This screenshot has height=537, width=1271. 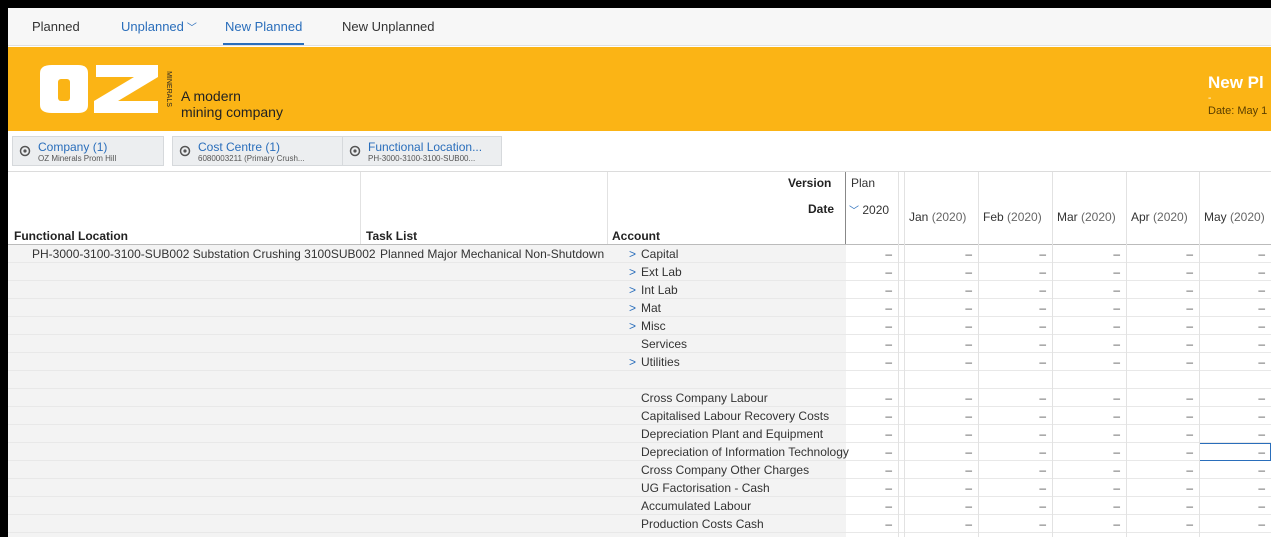 What do you see at coordinates (88, 151) in the screenshot?
I see `filter-company: Company (1) OZ Minerals Prom Hill` at bounding box center [88, 151].